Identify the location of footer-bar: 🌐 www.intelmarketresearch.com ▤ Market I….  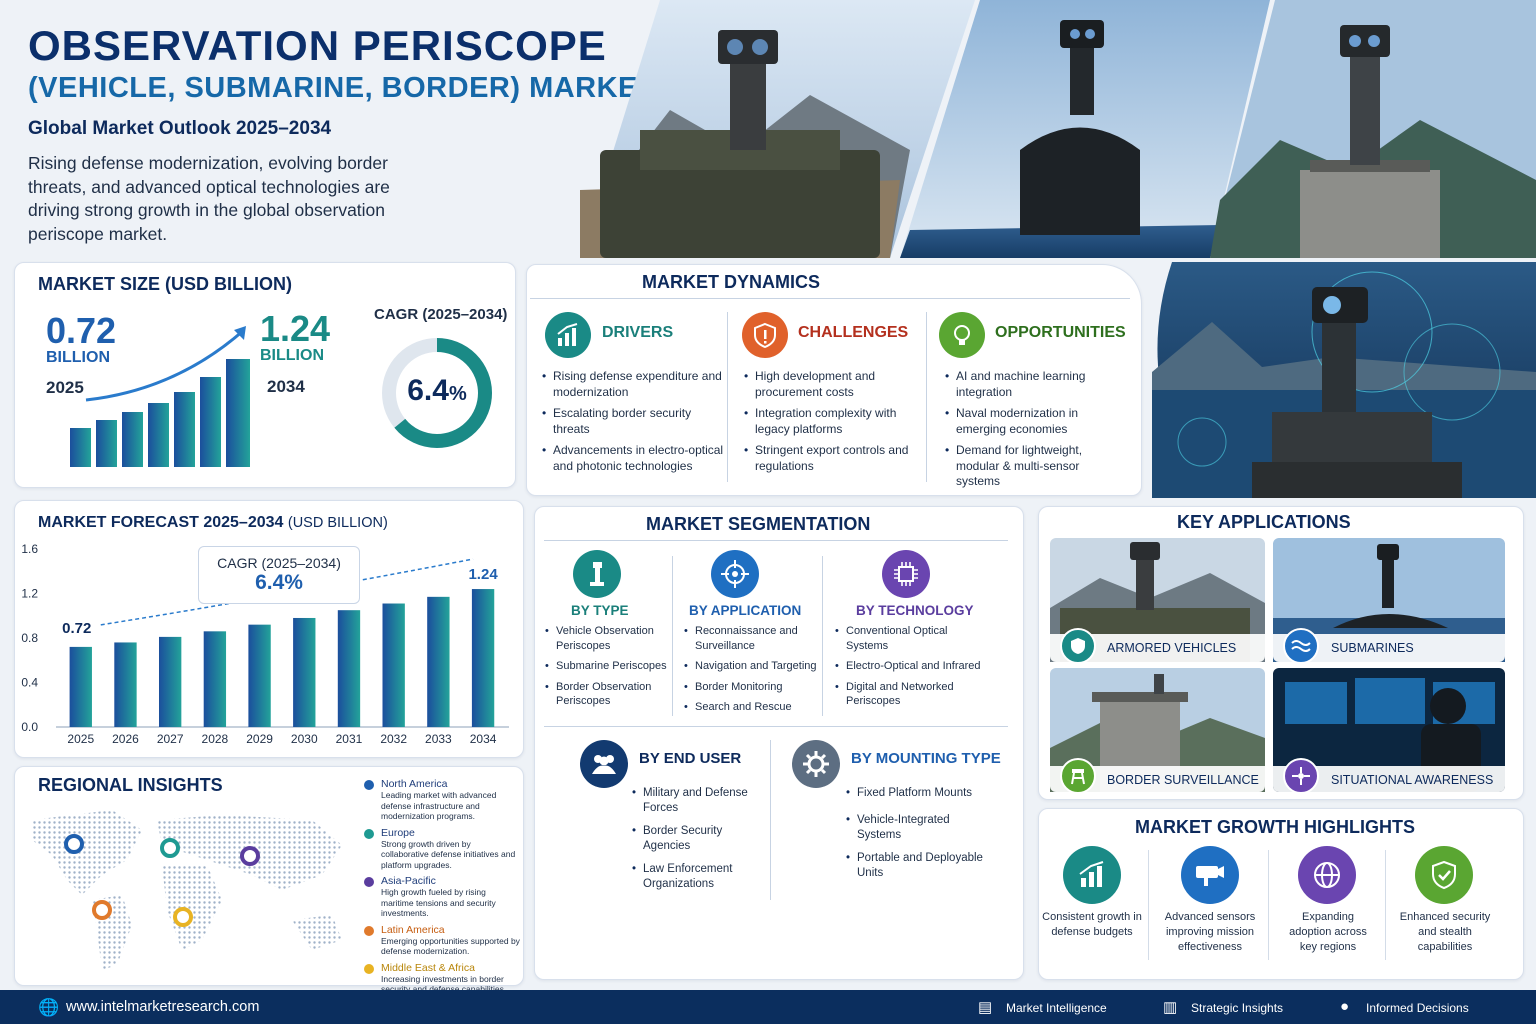
(768, 1007).